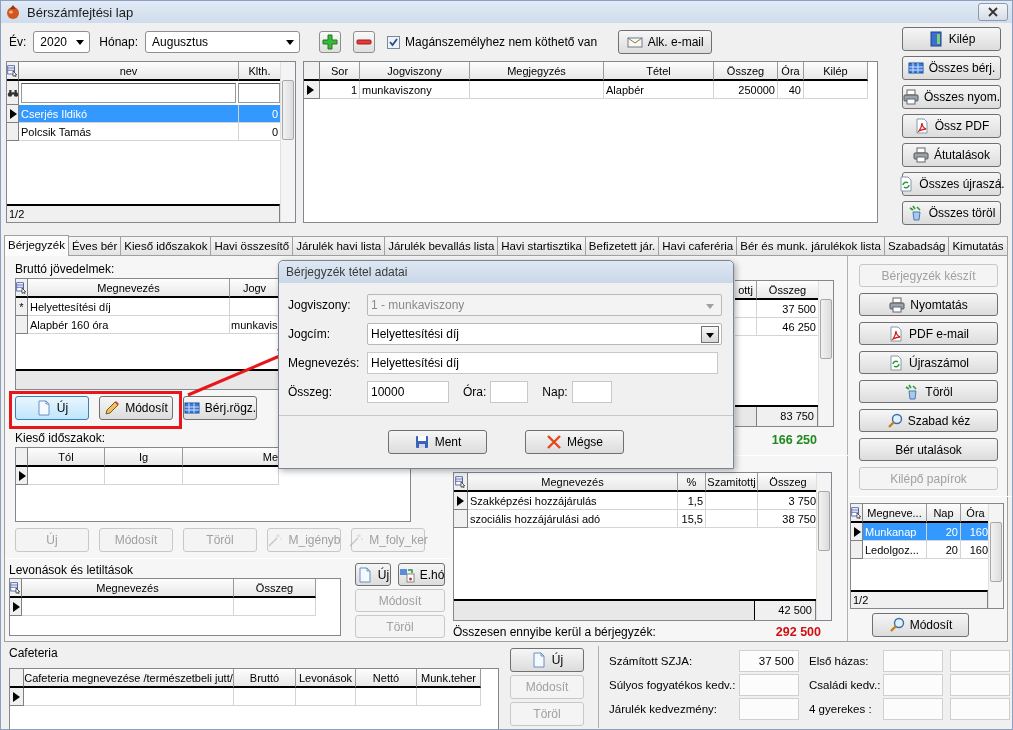 This screenshot has height=730, width=1013. Describe the element at coordinates (441, 245) in the screenshot. I see `tab: Járulék bevallás lista` at that location.